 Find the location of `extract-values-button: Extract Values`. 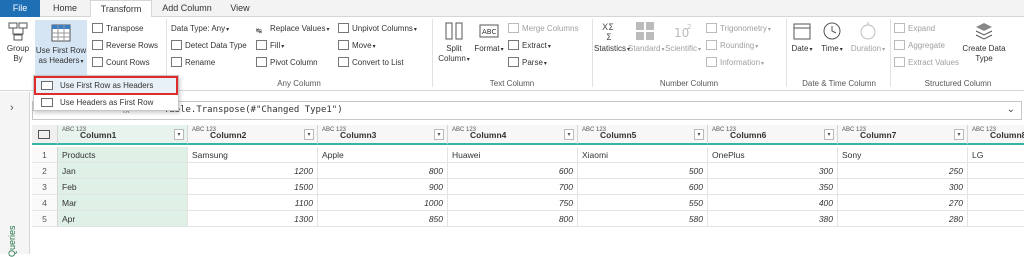

extract-values-button: Extract Values is located at coordinates (926, 63).